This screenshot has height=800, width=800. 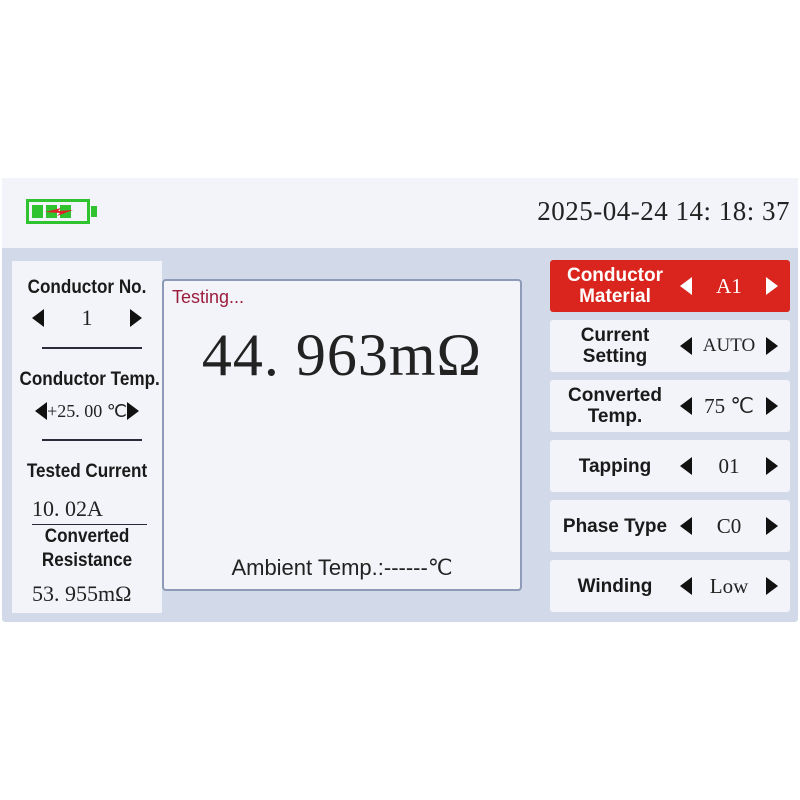 What do you see at coordinates (729, 345) in the screenshot?
I see `setting-value: AUTO` at bounding box center [729, 345].